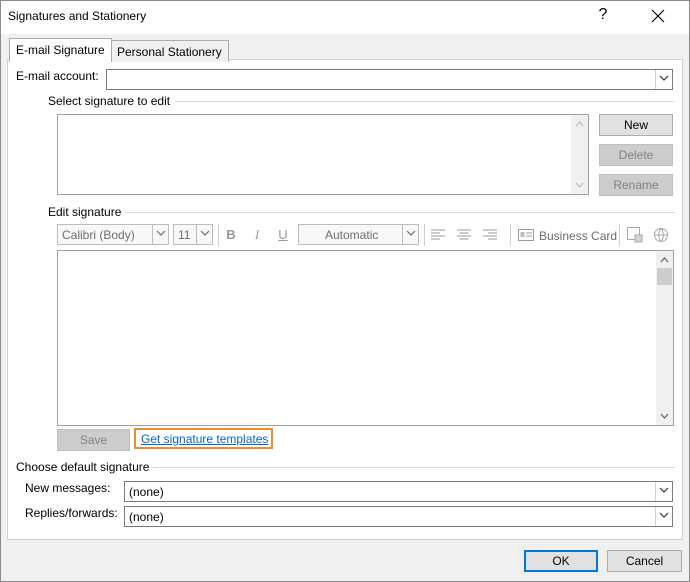  Describe the element at coordinates (85, 212) in the screenshot. I see `edit-signature-heading: Edit signature` at that location.